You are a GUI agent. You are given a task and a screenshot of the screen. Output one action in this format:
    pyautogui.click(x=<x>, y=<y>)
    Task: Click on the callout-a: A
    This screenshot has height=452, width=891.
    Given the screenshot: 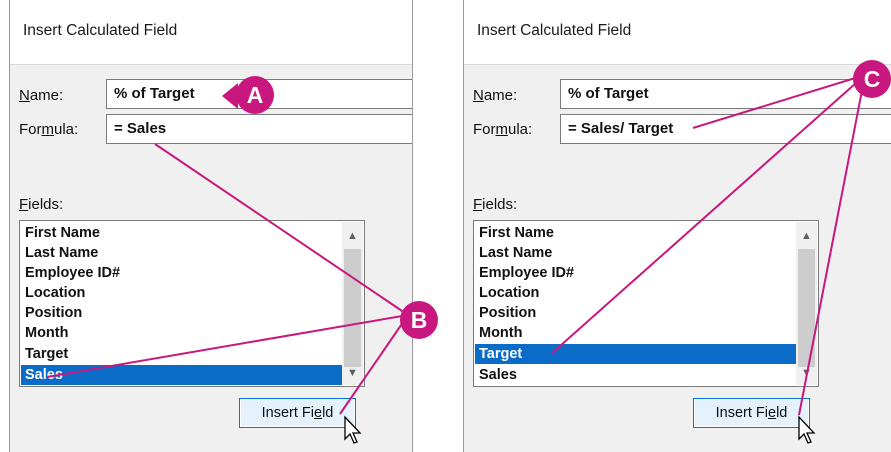 What is the action you would take?
    pyautogui.click(x=255, y=95)
    